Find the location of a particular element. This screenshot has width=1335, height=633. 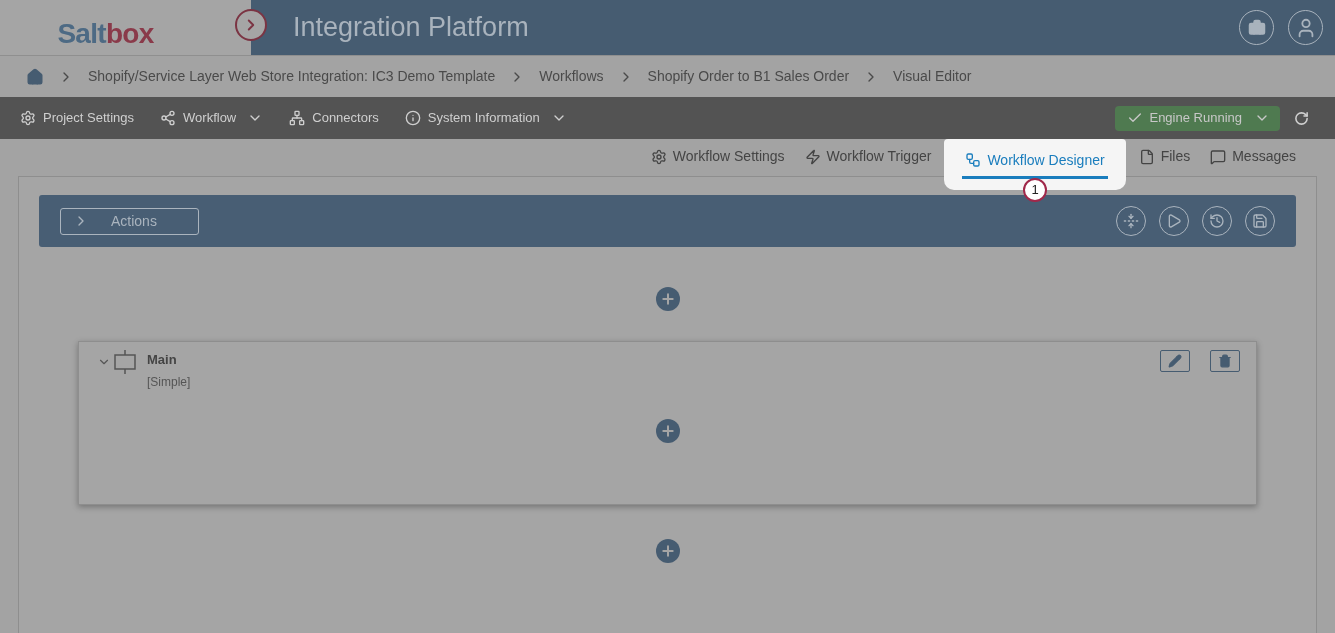

block-icon is located at coordinates (125, 362).